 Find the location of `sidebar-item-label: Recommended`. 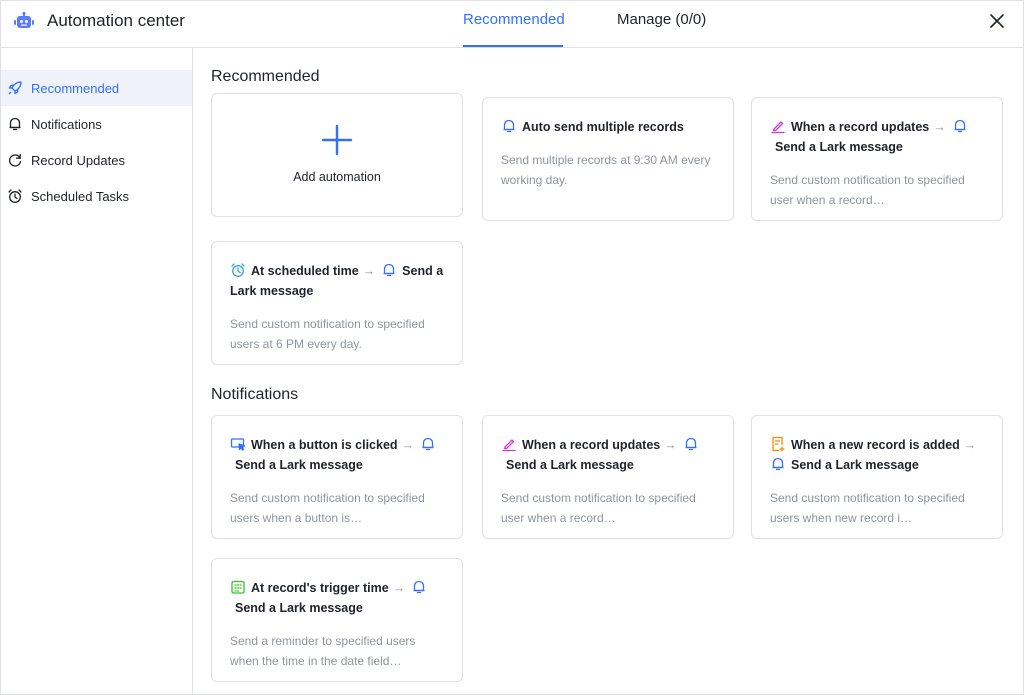

sidebar-item-label: Recommended is located at coordinates (75, 88).